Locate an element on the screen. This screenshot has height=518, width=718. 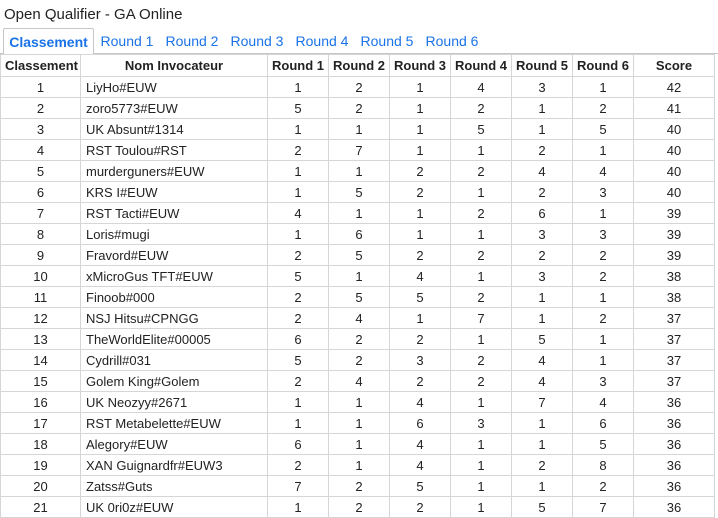
table-row: 5 murderguners#EUW 1 1 2 2 4 4 40 is located at coordinates (357, 171).